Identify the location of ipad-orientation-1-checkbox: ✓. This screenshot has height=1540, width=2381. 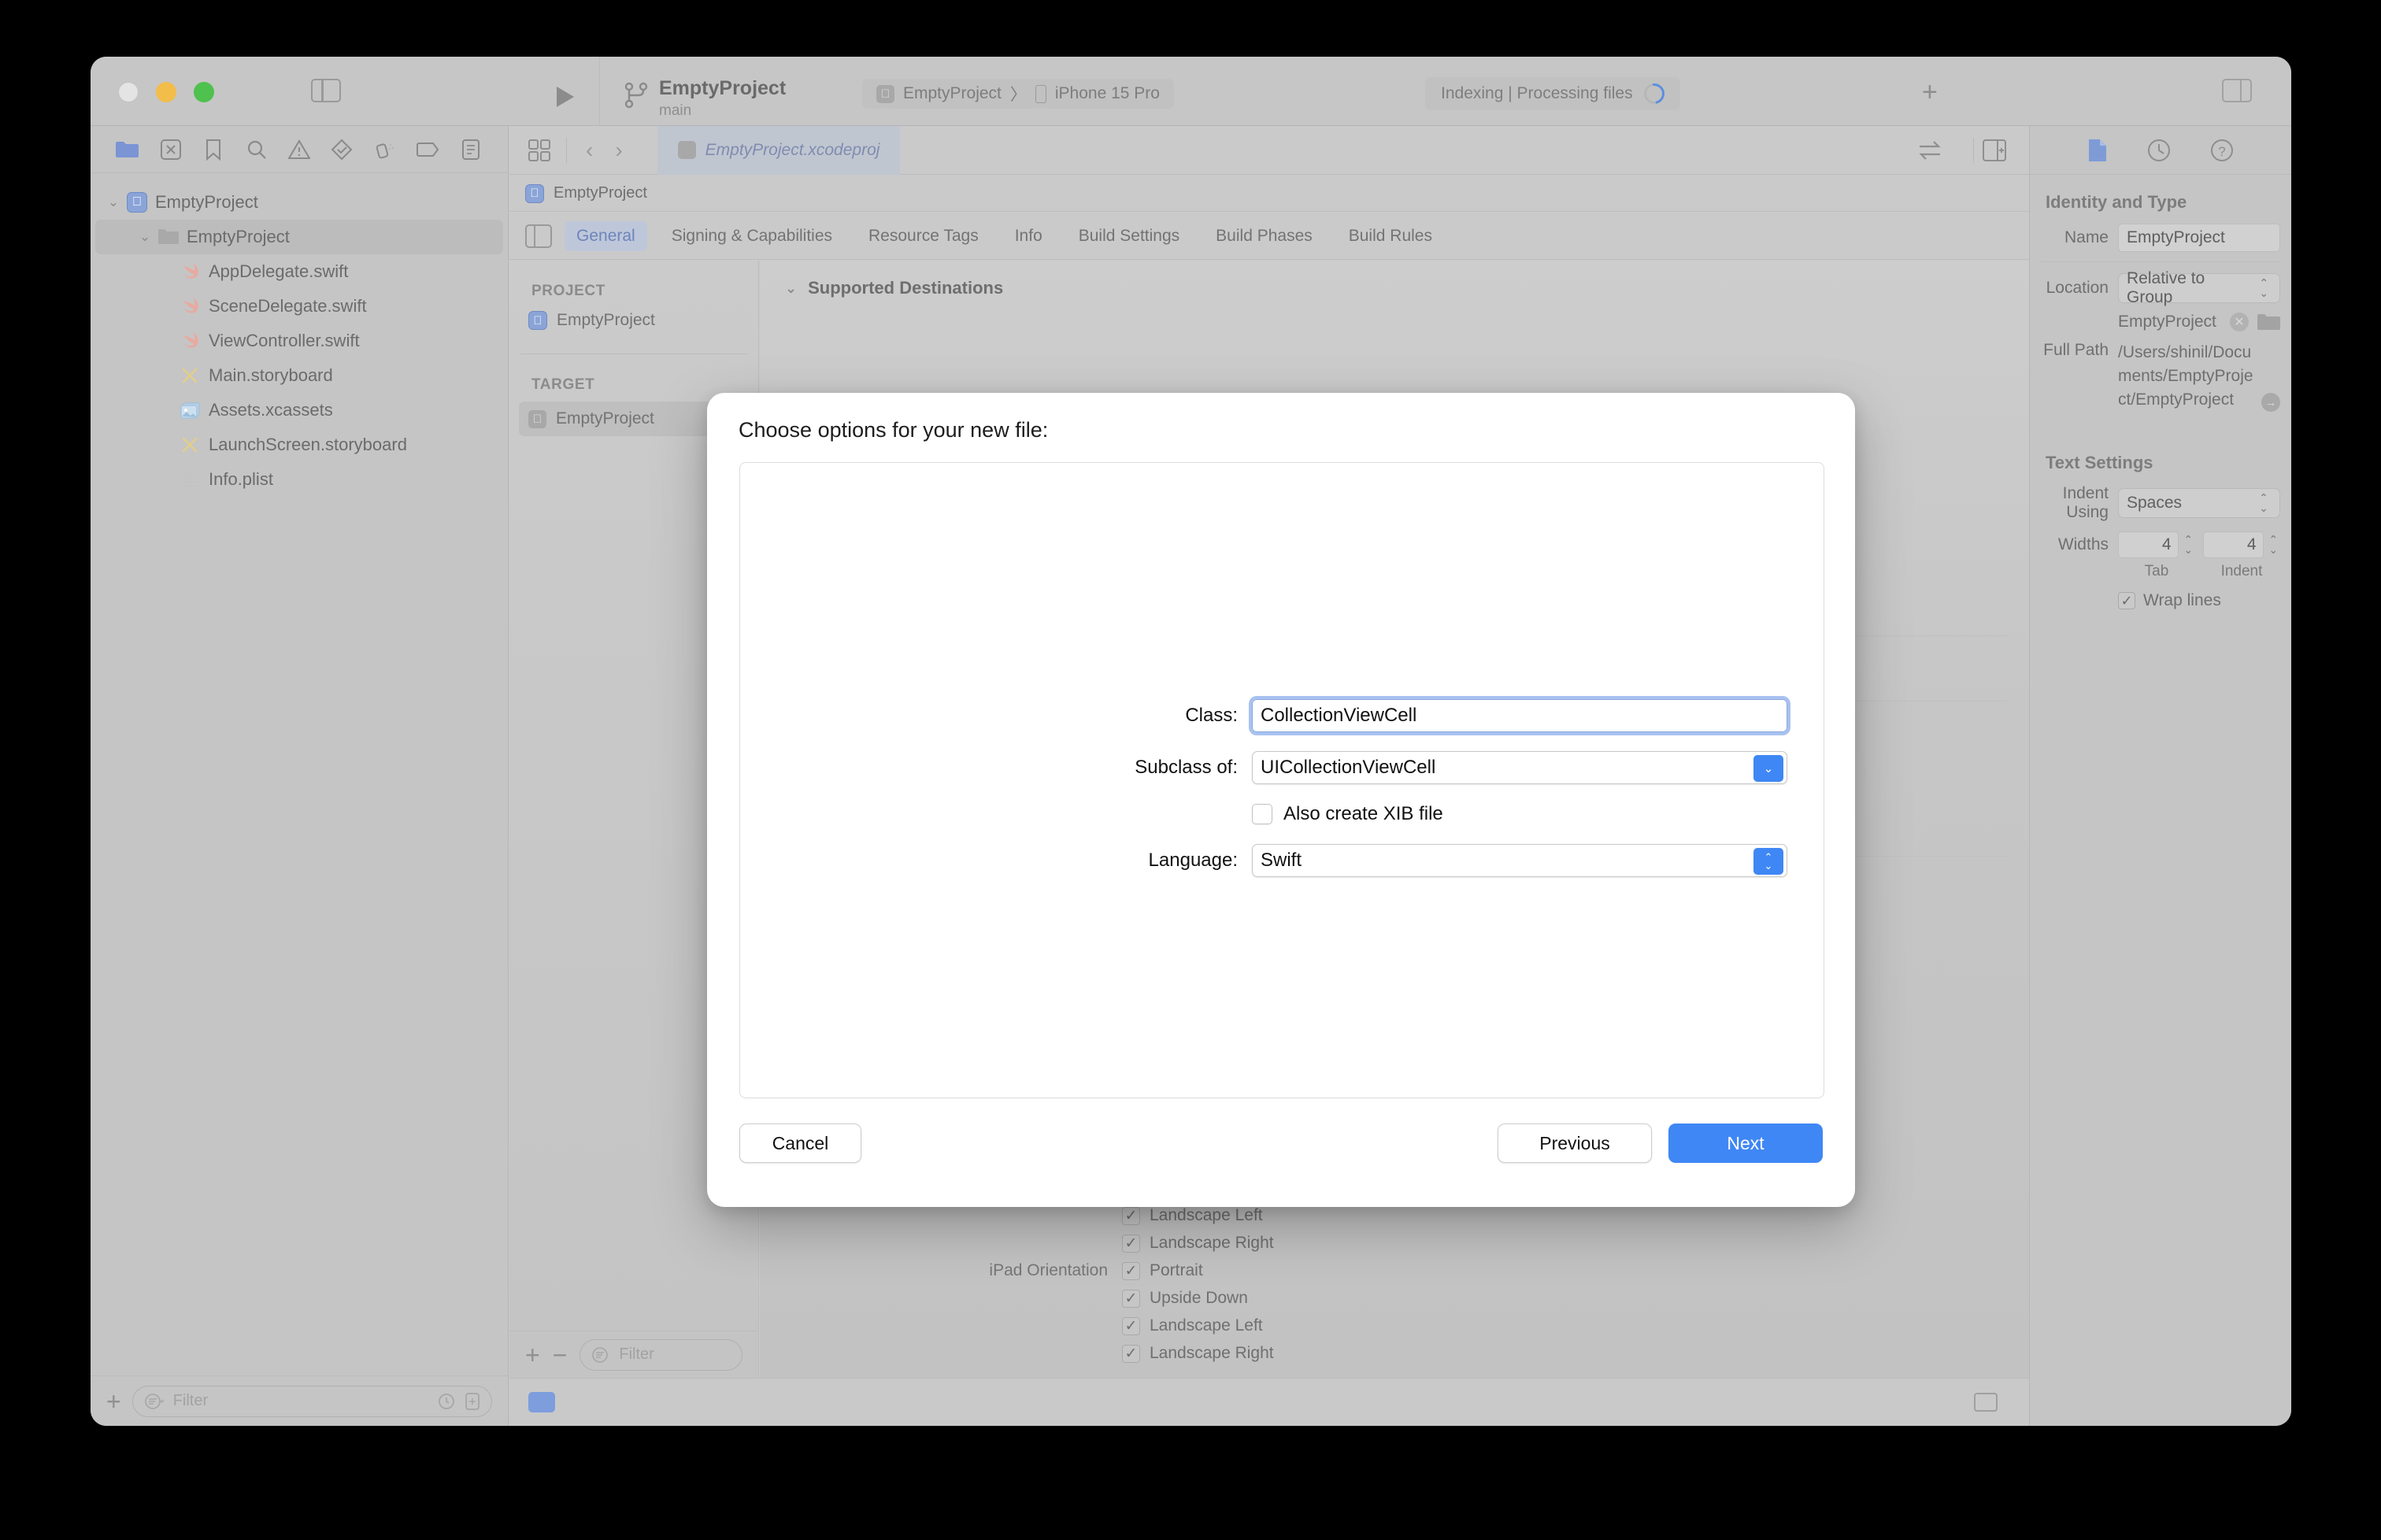
(1131, 1299).